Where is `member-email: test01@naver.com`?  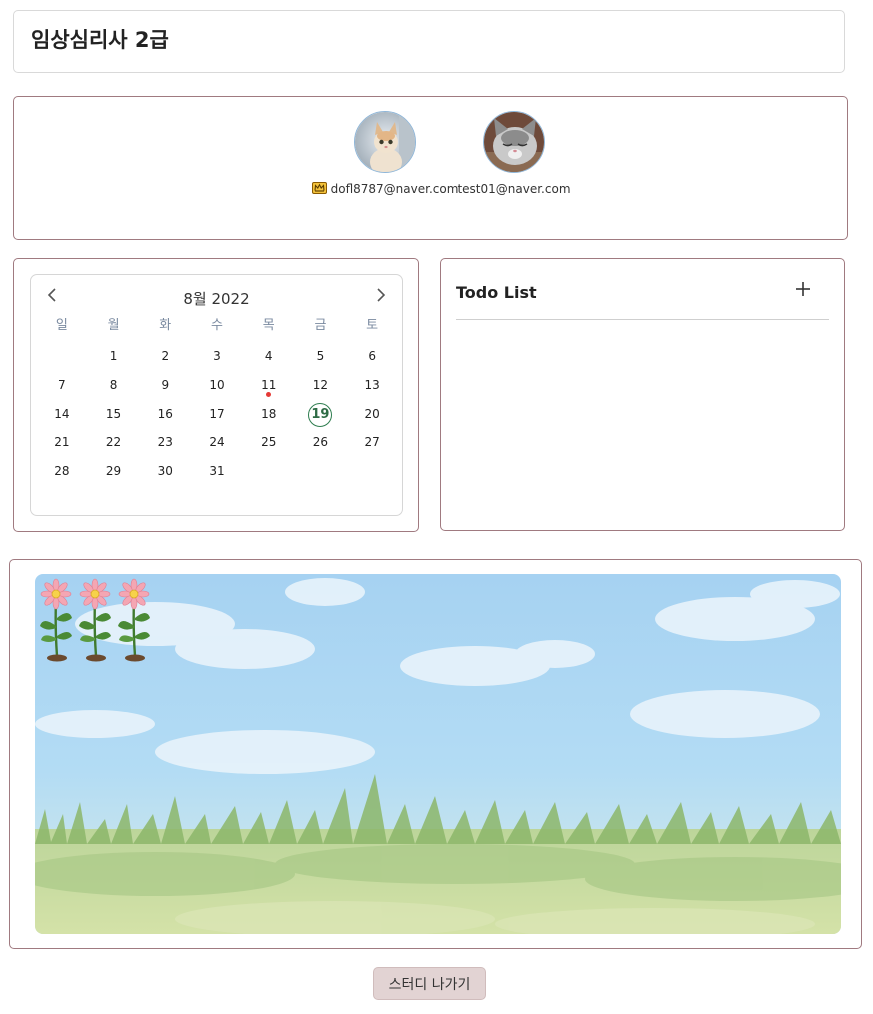
member-email: test01@naver.com is located at coordinates (514, 189).